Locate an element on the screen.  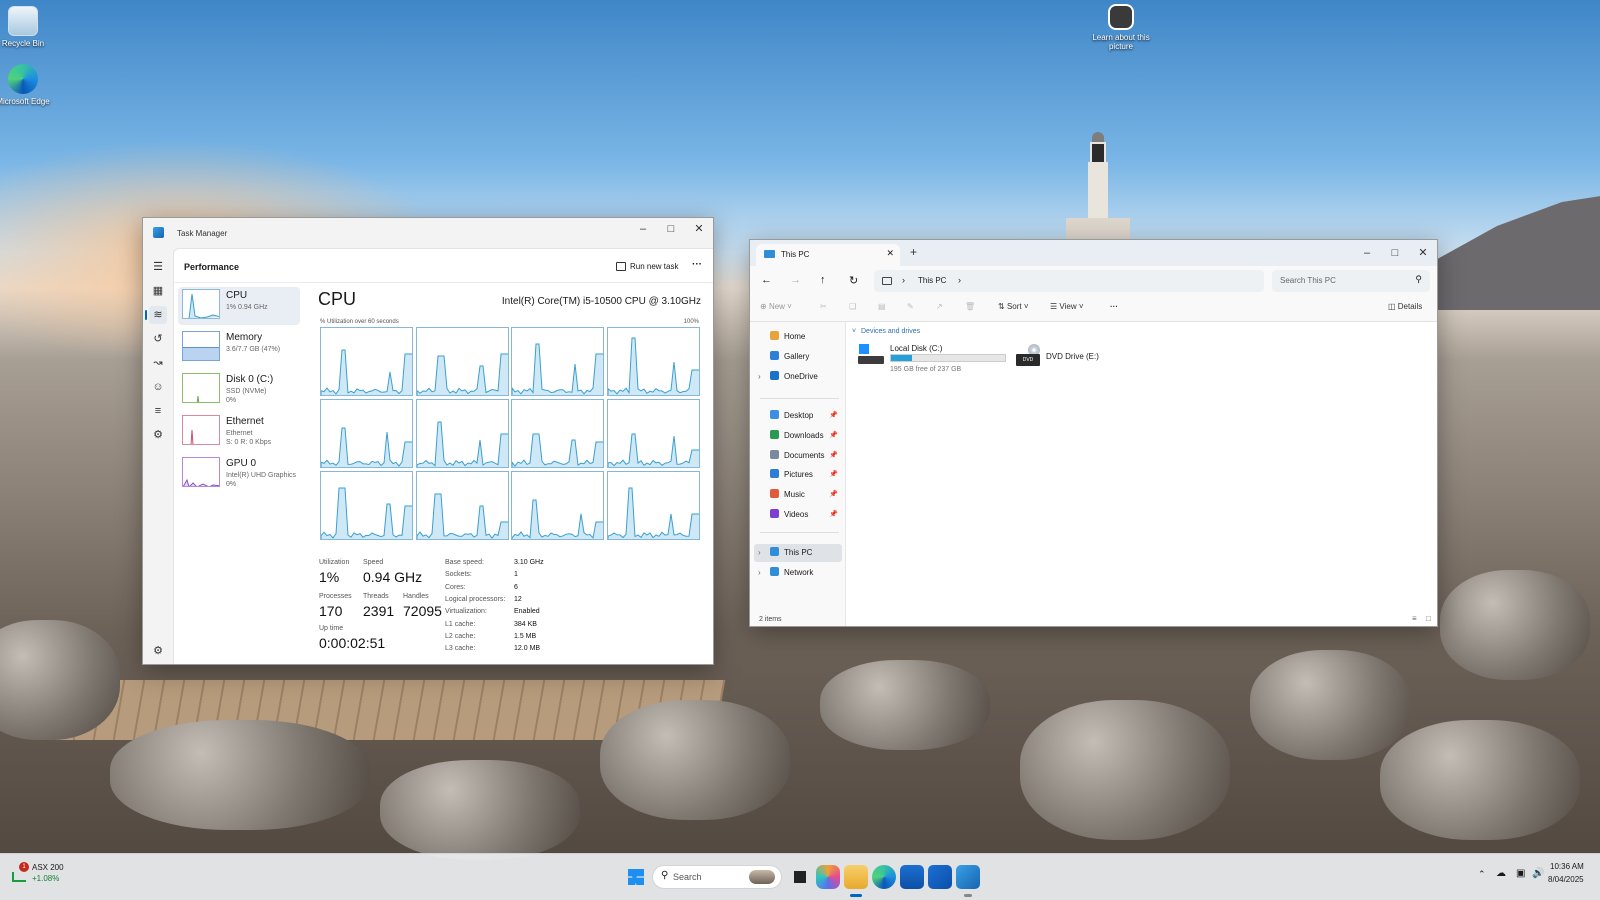
taskbar-search: ⚲ Search is located at coordinates (717, 877).